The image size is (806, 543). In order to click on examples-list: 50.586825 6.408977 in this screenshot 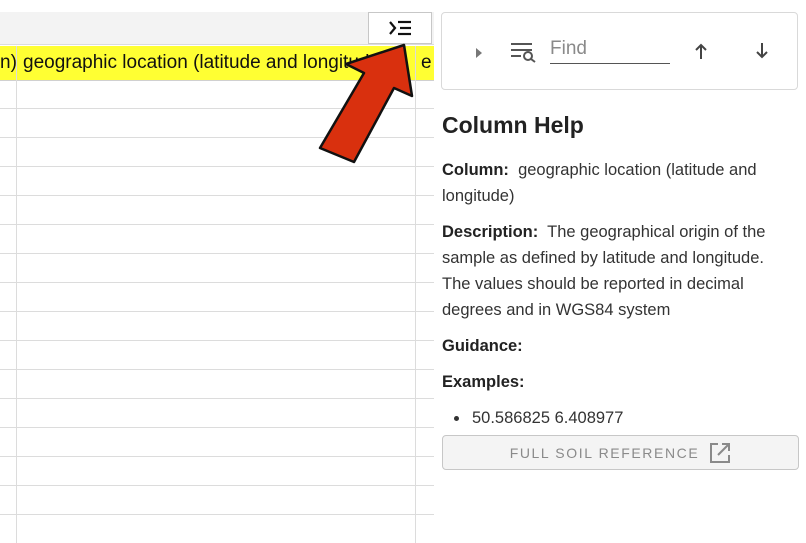, I will do `click(618, 418)`.